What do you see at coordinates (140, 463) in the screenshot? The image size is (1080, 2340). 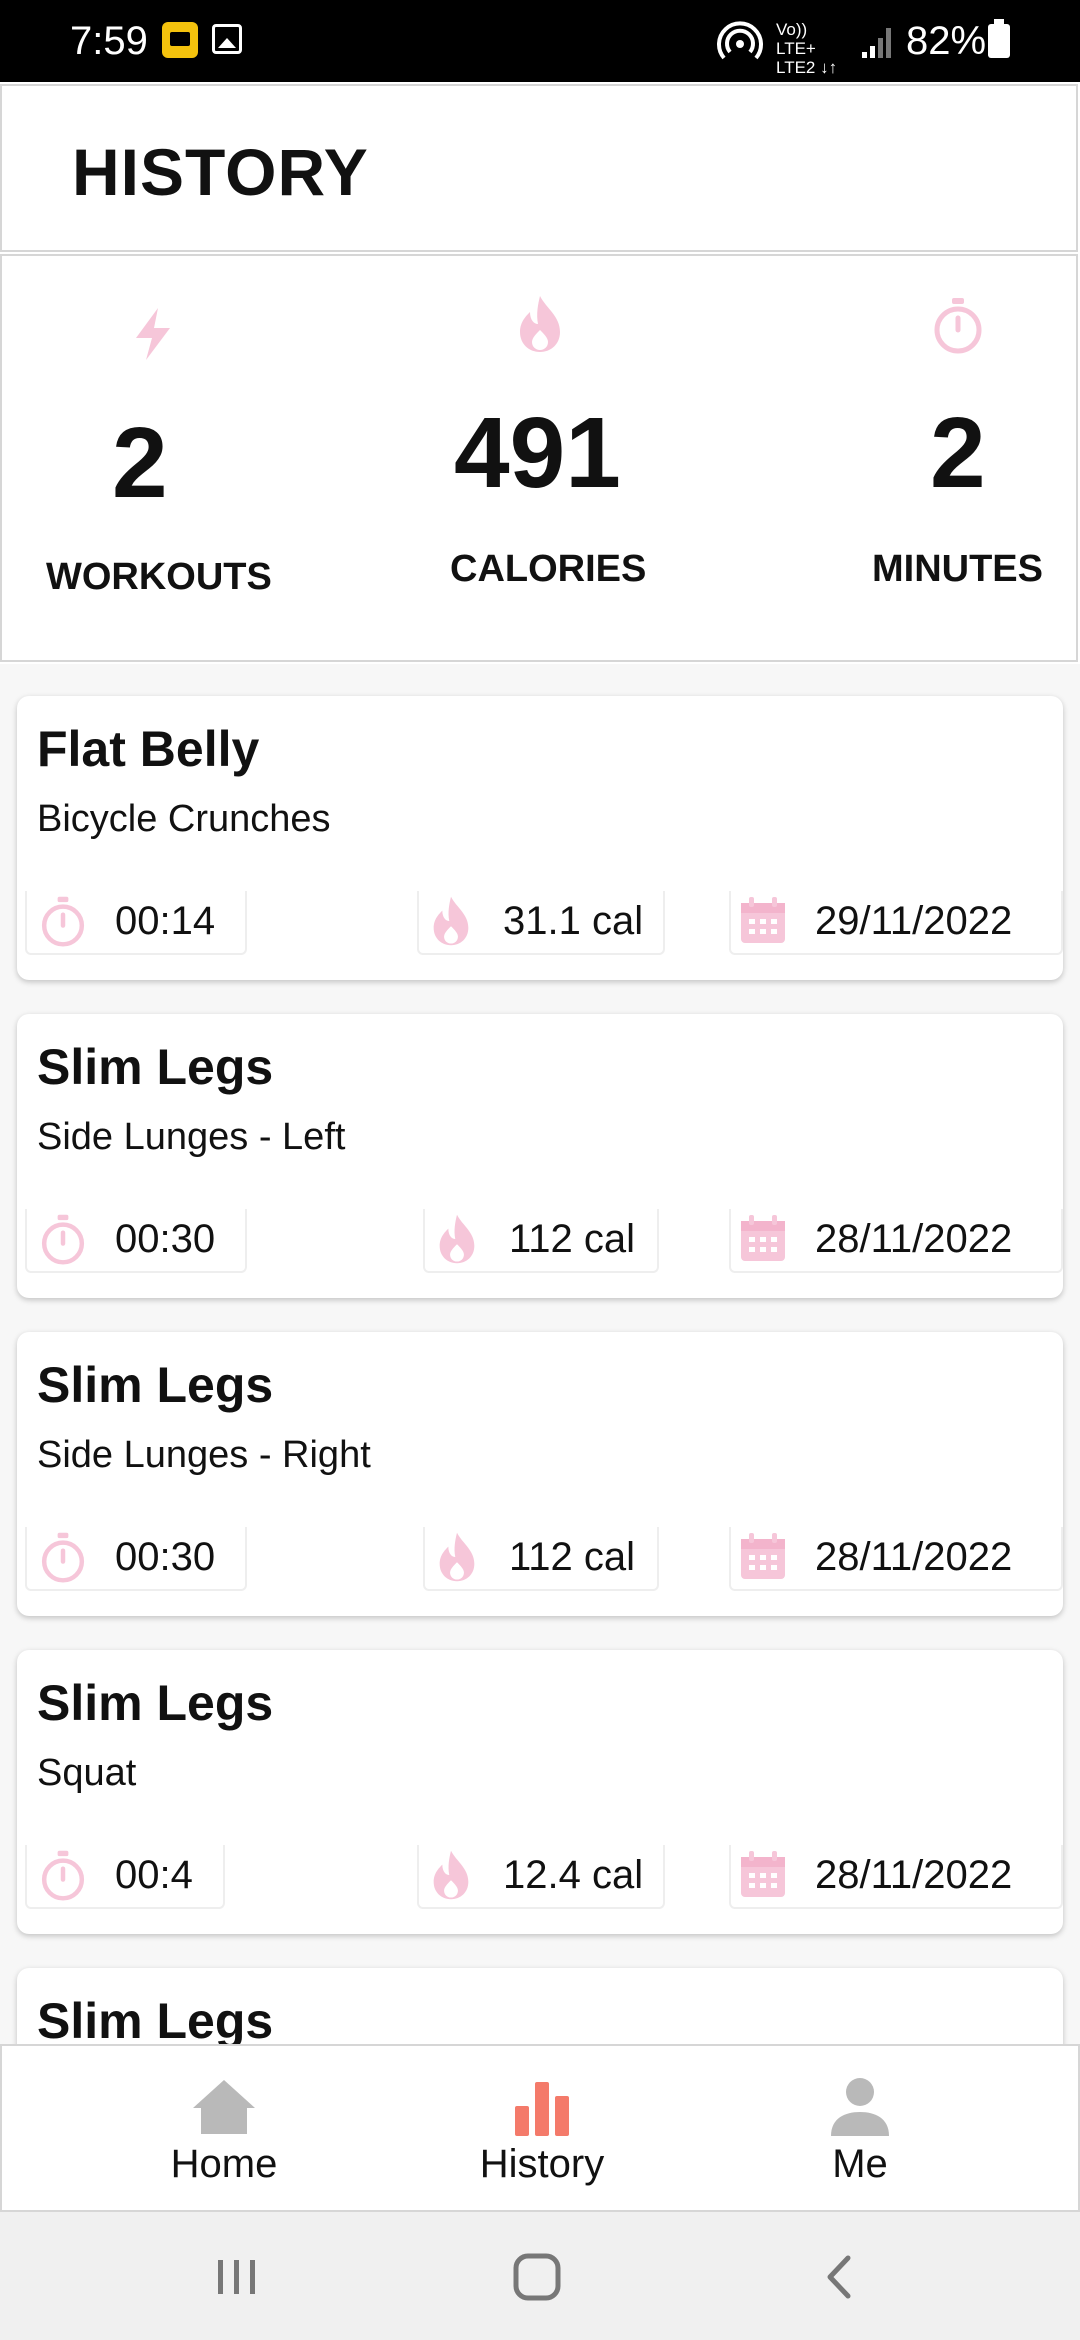 I see `workouts-value: 2` at bounding box center [140, 463].